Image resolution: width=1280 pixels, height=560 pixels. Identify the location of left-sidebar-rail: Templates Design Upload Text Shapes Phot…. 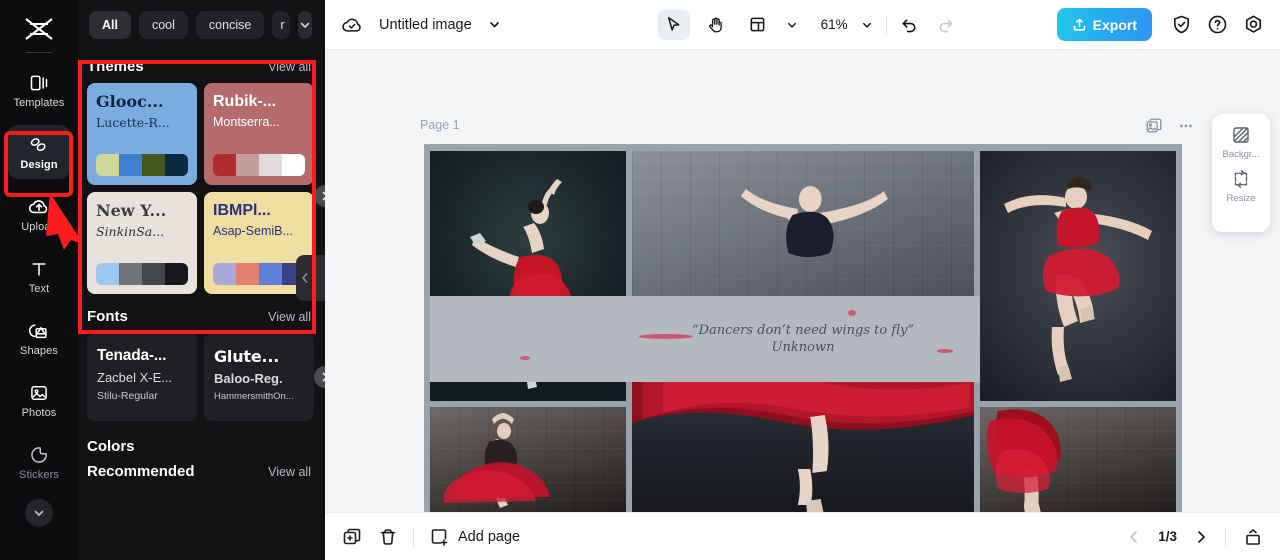
(42, 280).